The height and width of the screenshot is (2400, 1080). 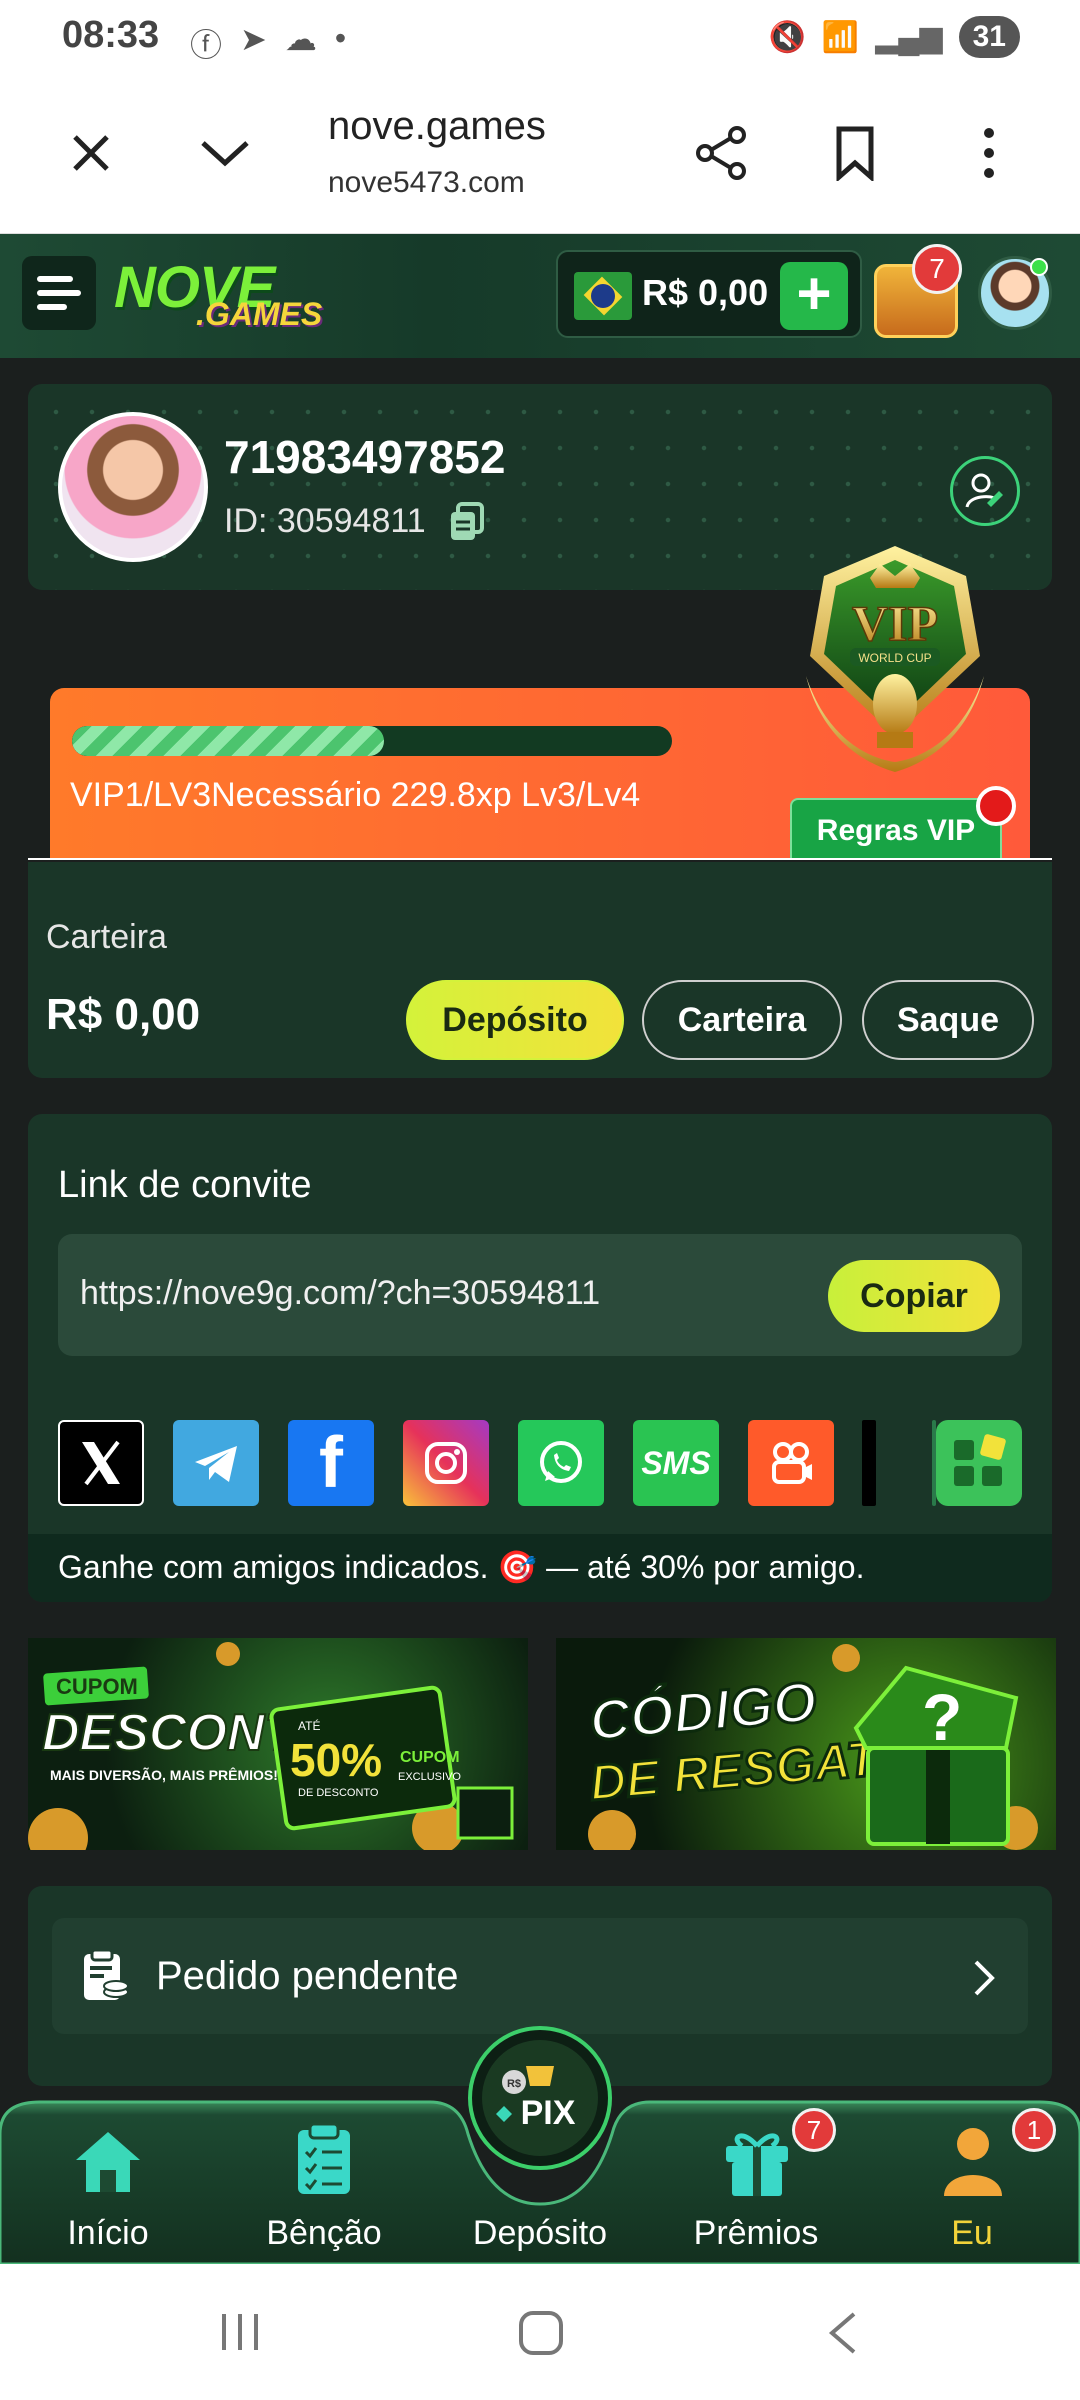 What do you see at coordinates (331, 1463) in the screenshot?
I see `facebook-icon: f` at bounding box center [331, 1463].